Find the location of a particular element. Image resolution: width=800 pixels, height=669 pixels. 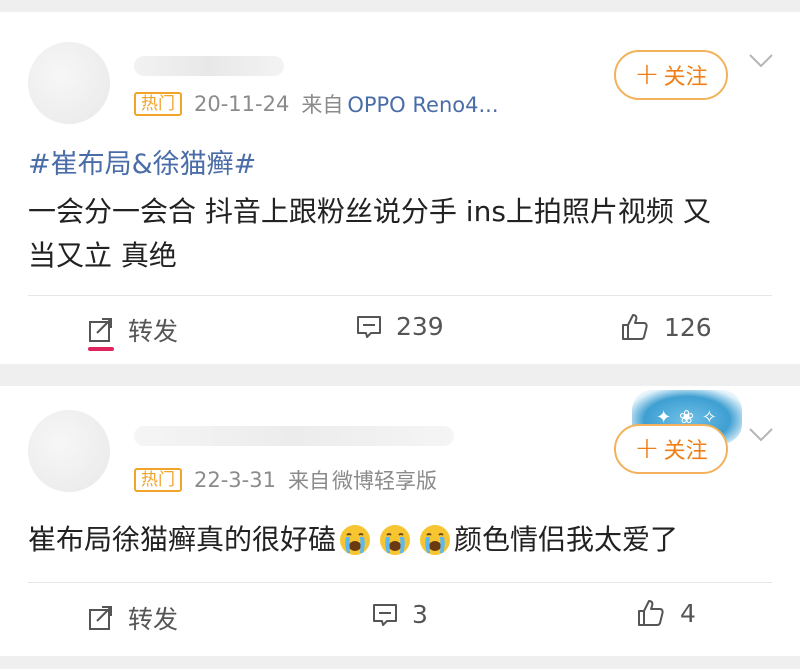

comment-button: 3 is located at coordinates (400, 614).